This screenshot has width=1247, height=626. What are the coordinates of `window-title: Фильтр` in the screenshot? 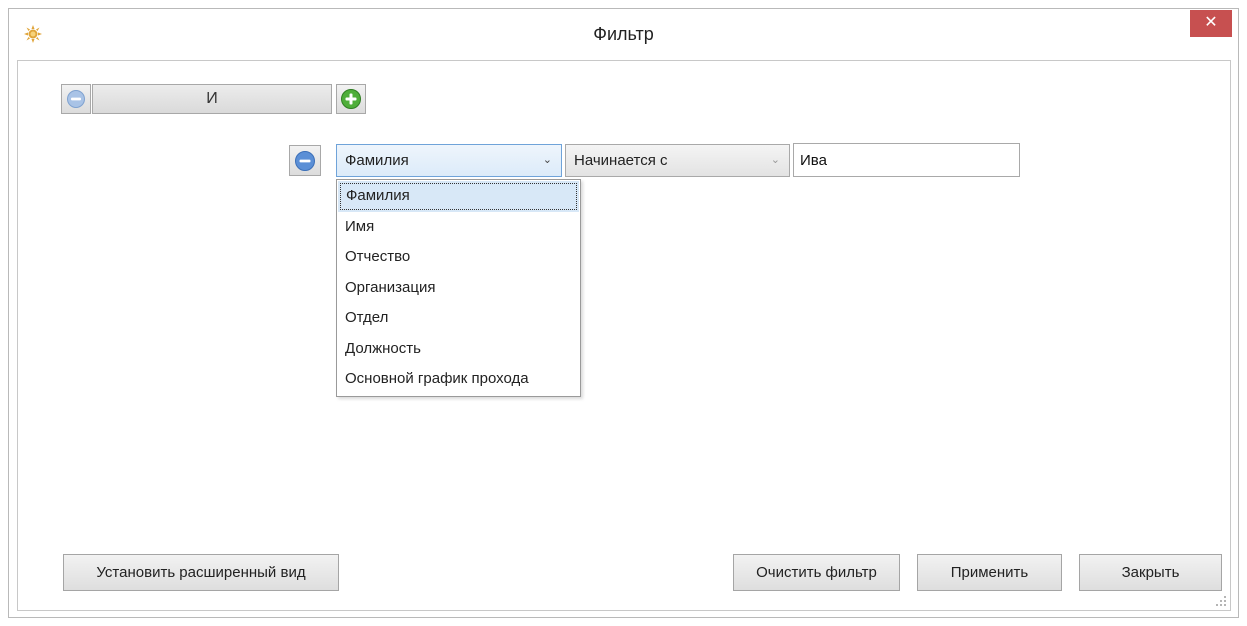 It's located at (623, 34).